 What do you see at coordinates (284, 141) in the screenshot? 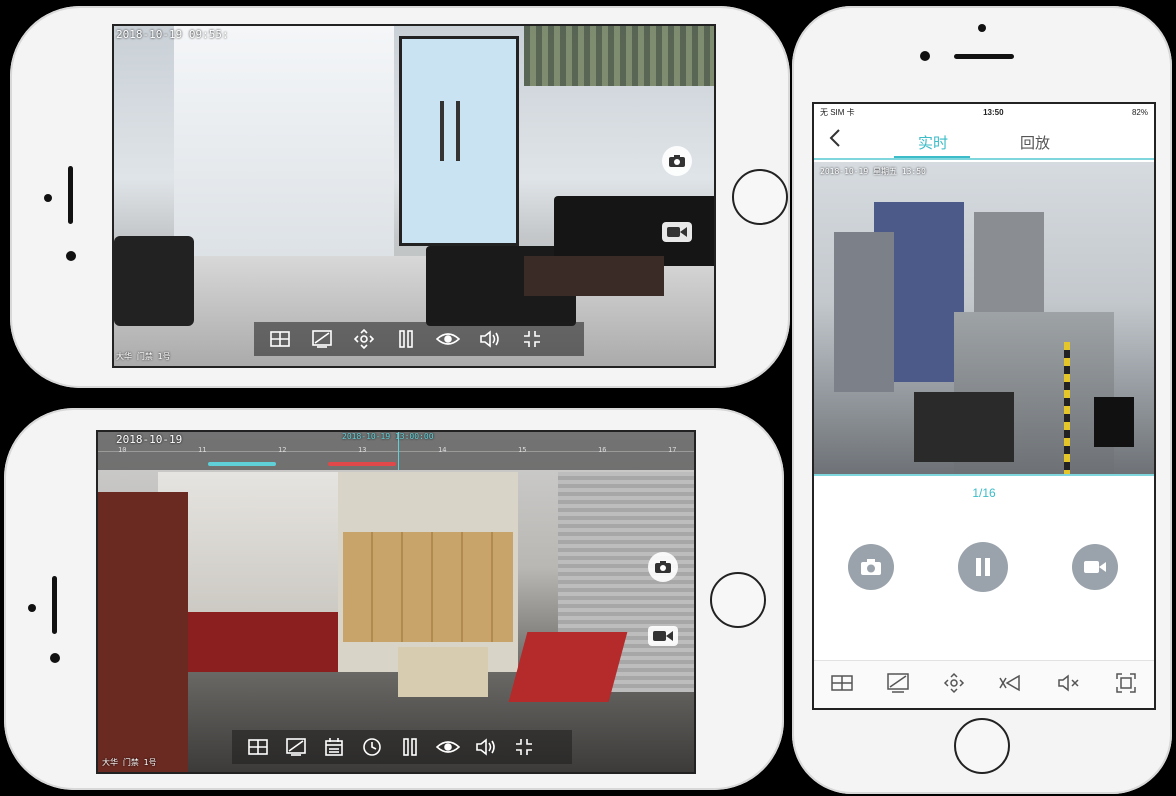
I see `wall-panel` at bounding box center [284, 141].